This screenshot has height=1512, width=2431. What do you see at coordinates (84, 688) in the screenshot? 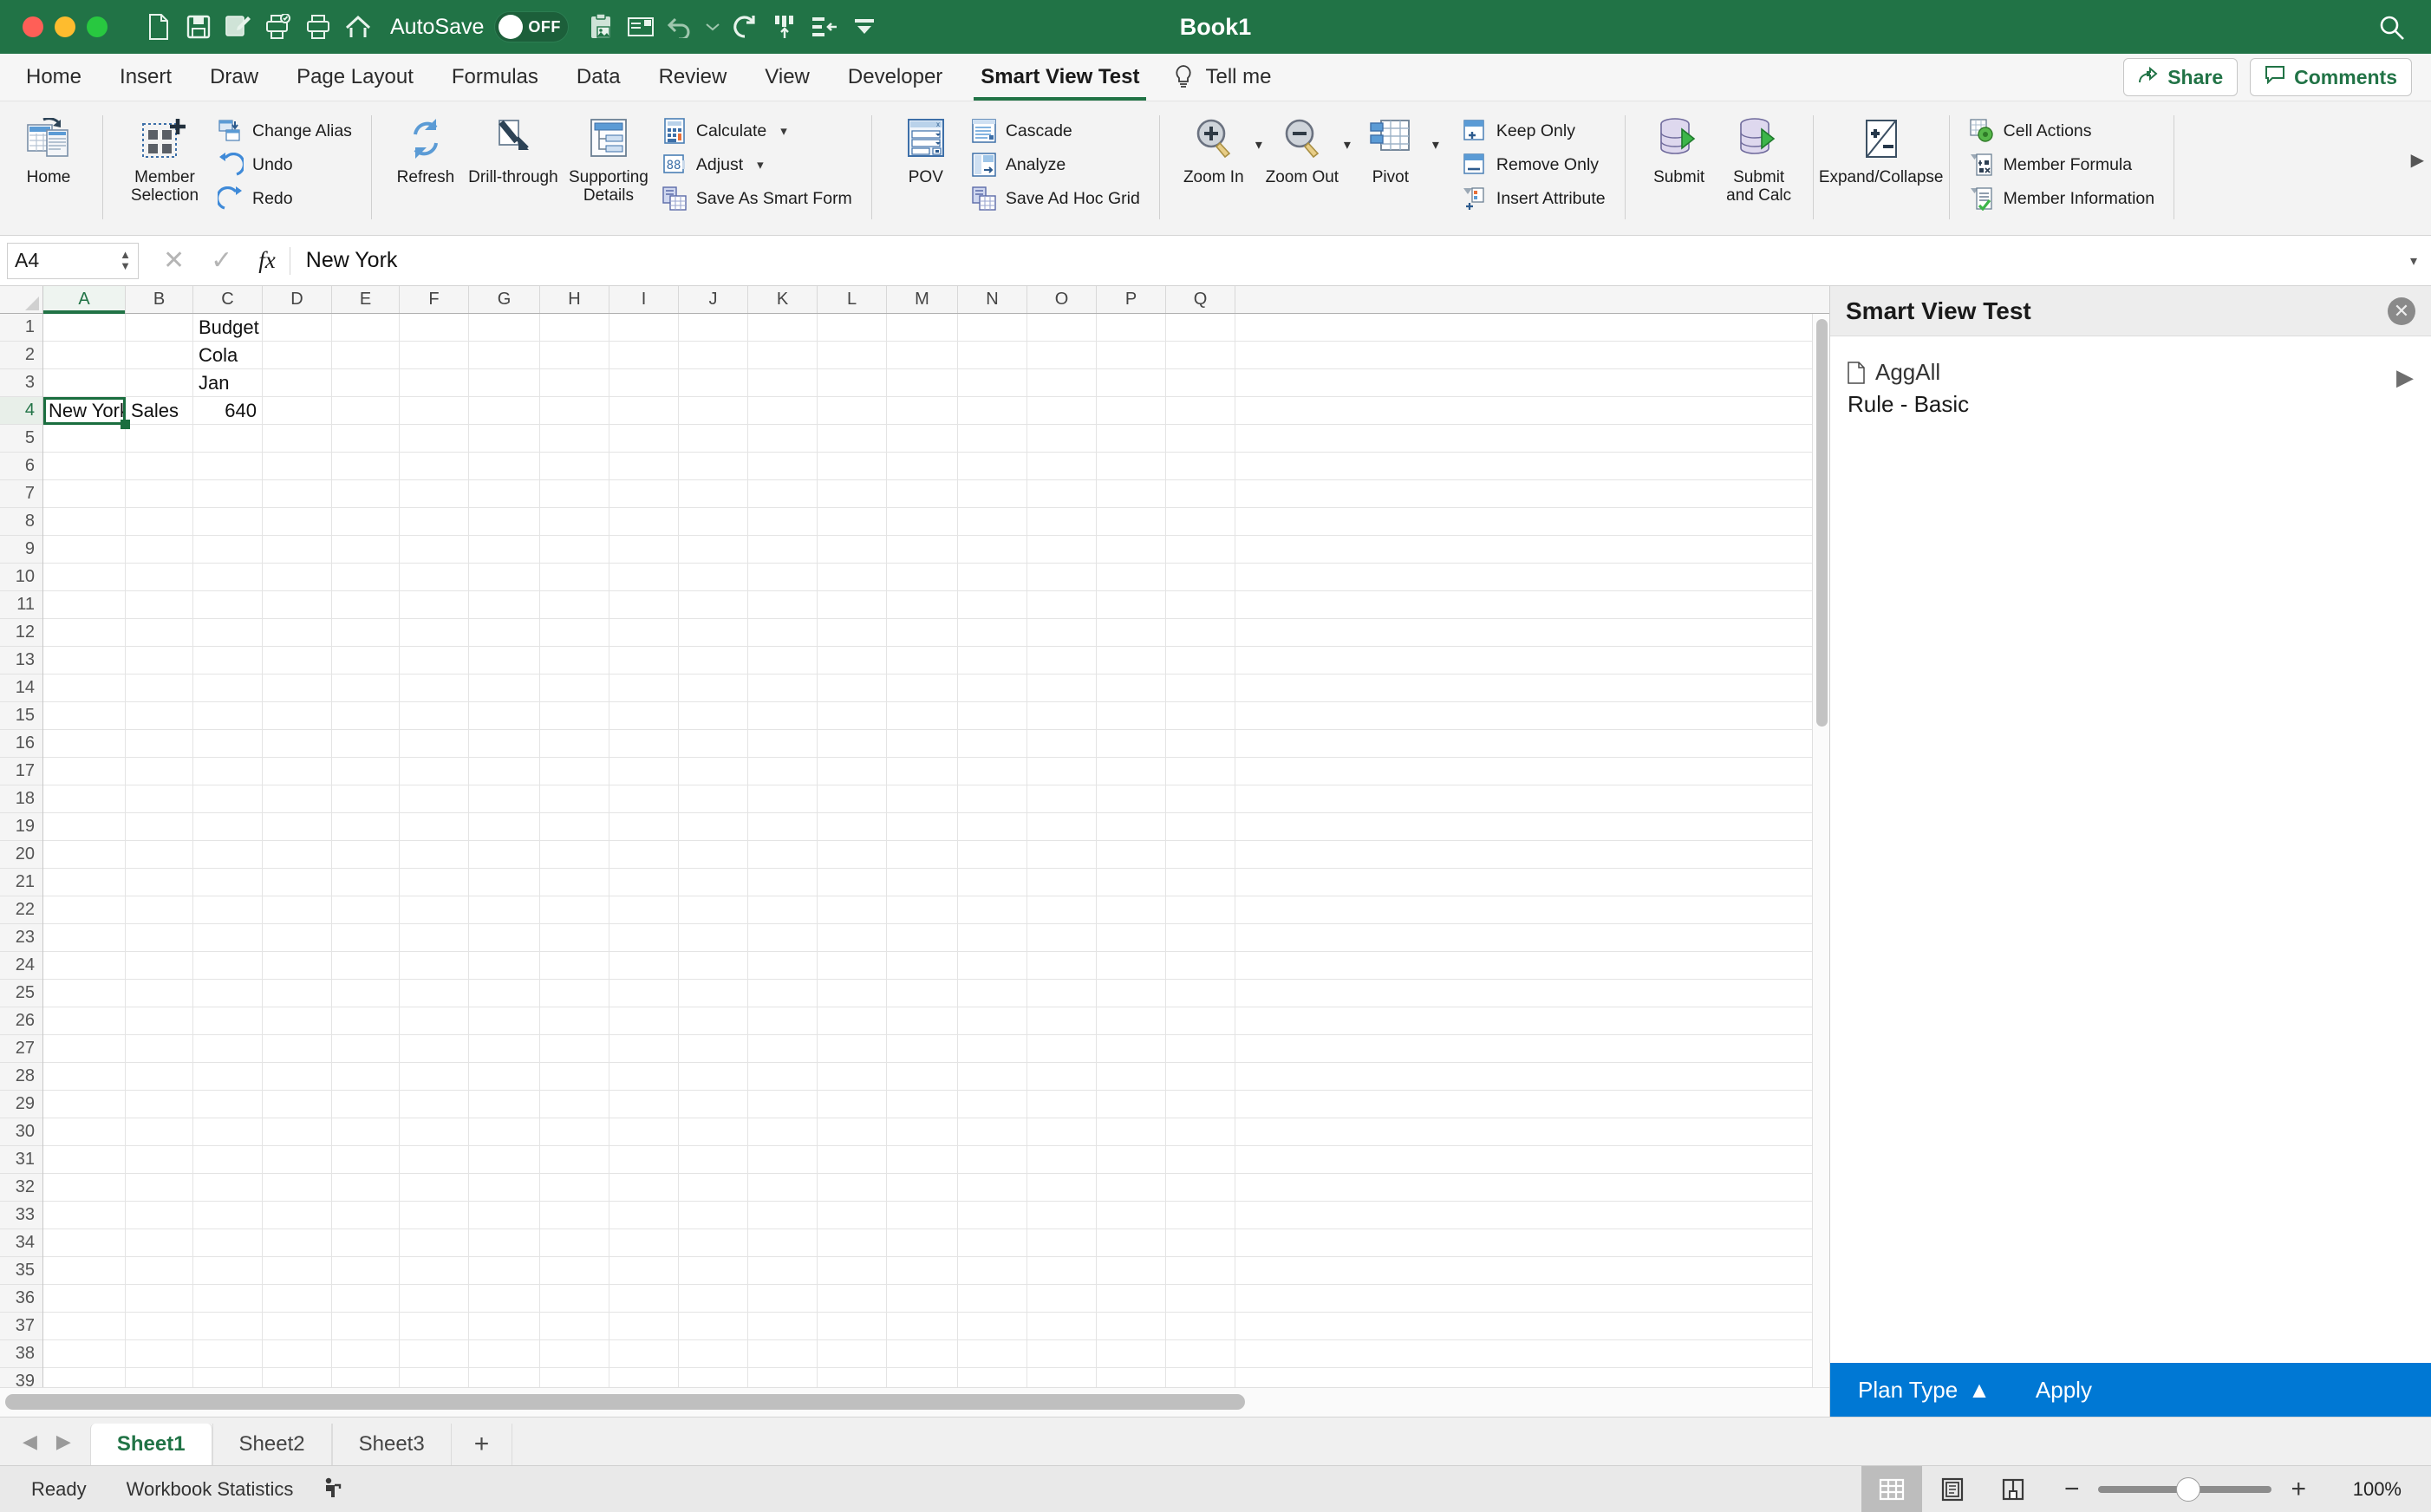
I see `cell-A14` at bounding box center [84, 688].